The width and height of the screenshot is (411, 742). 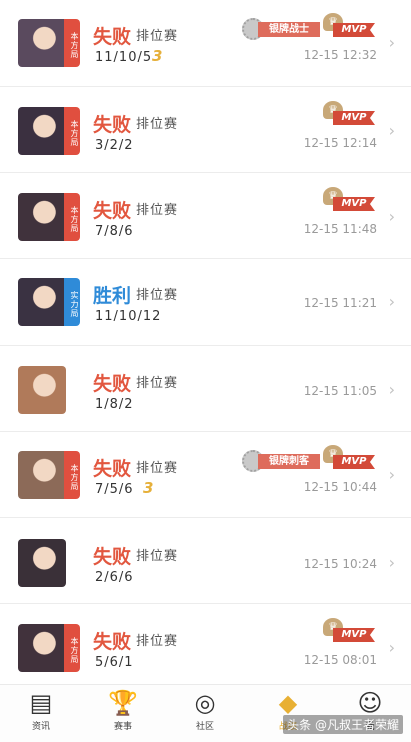 What do you see at coordinates (340, 564) in the screenshot?
I see `match-time: 12-15 10:24` at bounding box center [340, 564].